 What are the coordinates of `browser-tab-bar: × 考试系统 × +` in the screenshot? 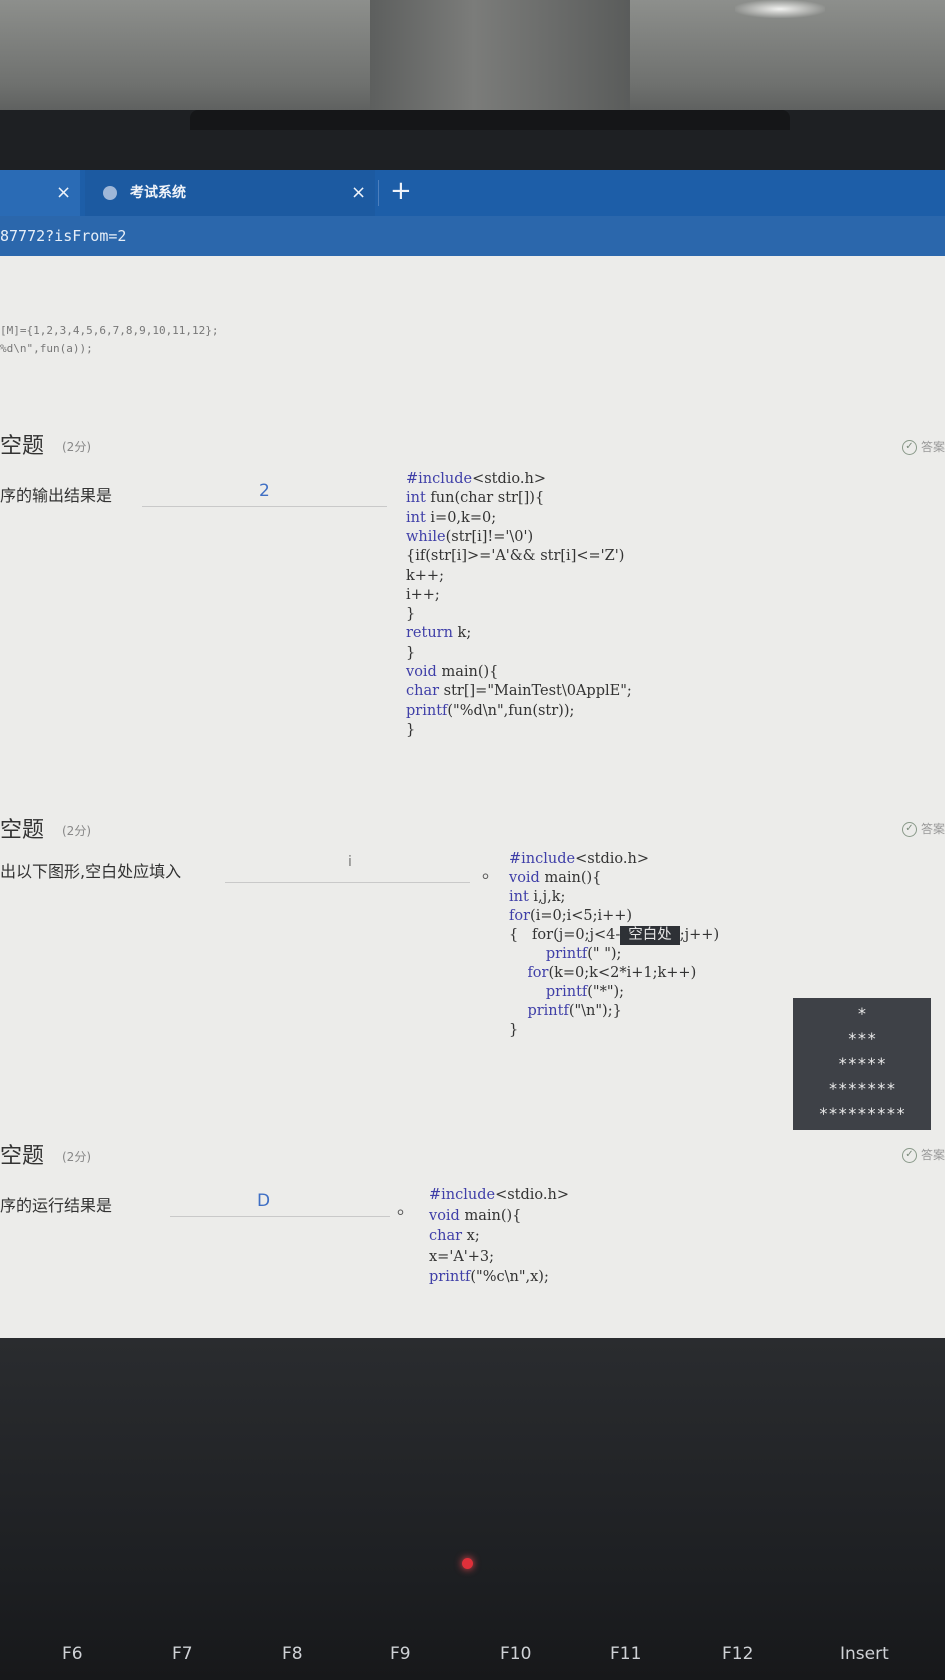 It's located at (472, 193).